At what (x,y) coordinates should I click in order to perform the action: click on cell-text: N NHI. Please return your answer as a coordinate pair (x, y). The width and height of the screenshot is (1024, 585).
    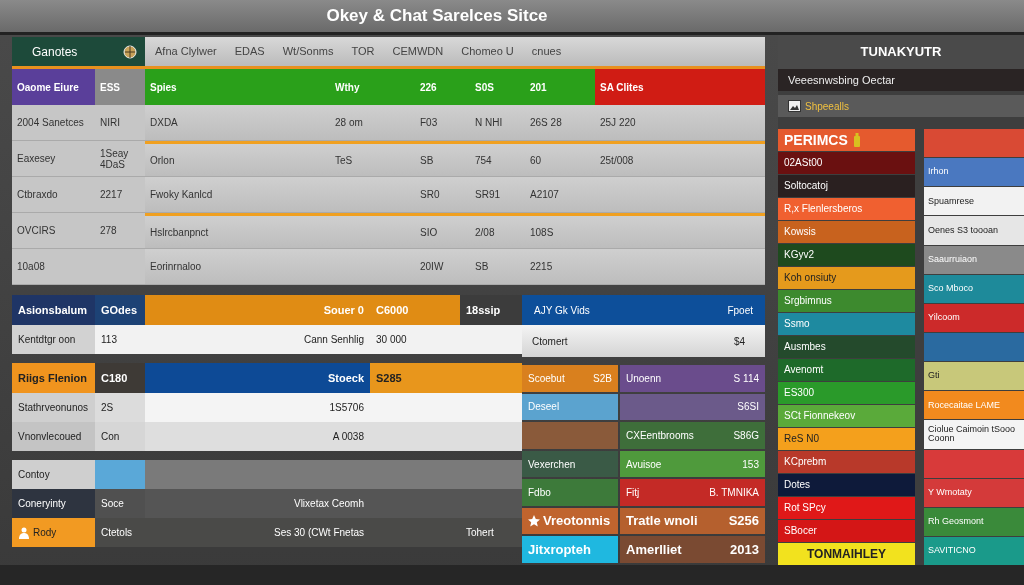
    Looking at the image, I should click on (489, 122).